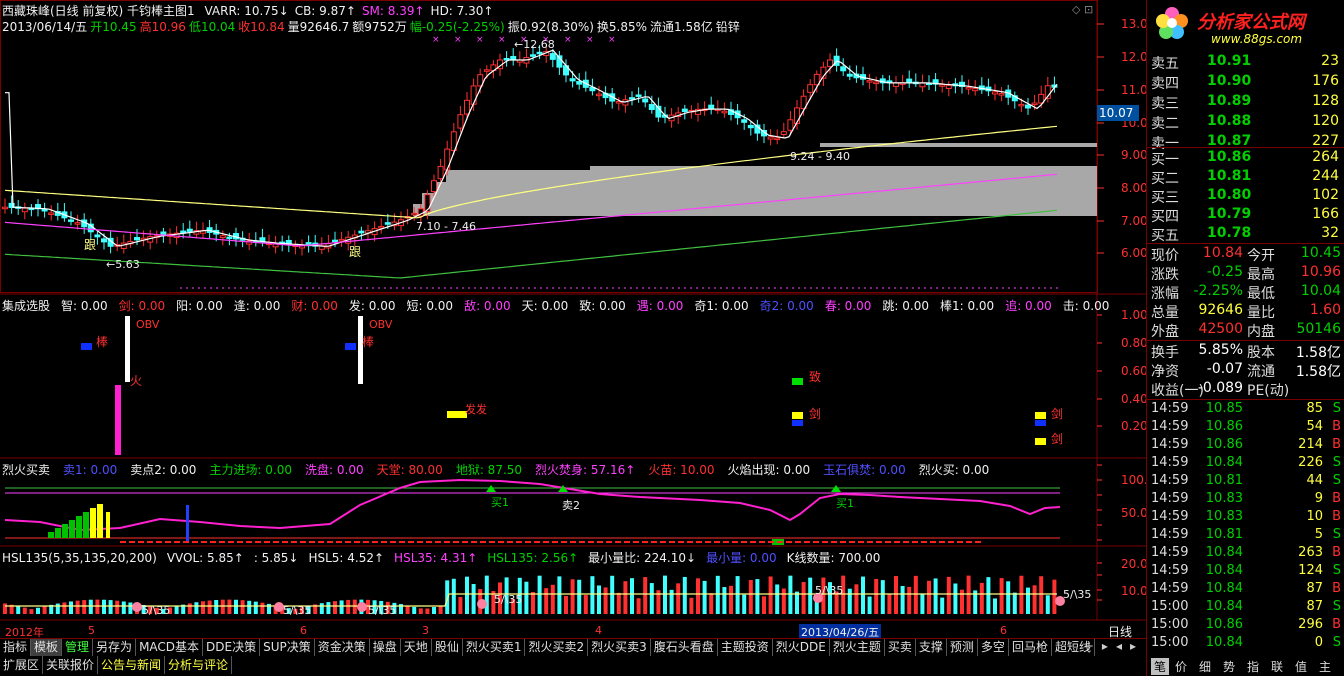  What do you see at coordinates (132, 665) in the screenshot?
I see `extension-tab: 公告与新闻` at bounding box center [132, 665].